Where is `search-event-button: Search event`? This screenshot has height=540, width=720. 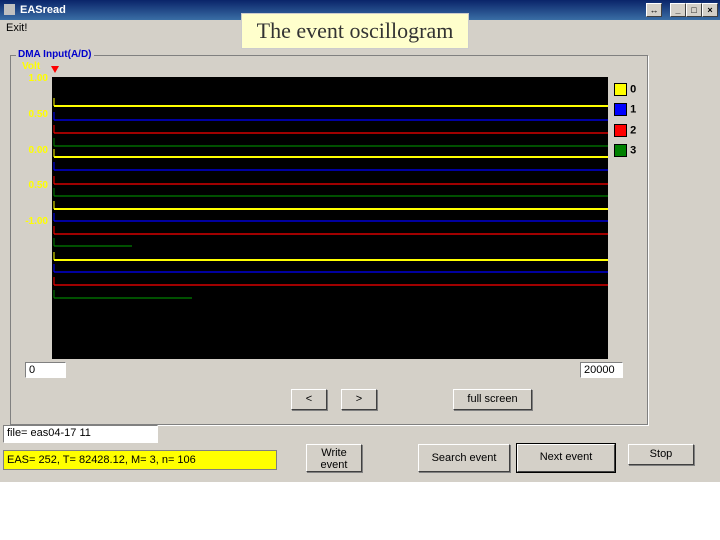 search-event-button: Search event is located at coordinates (464, 458).